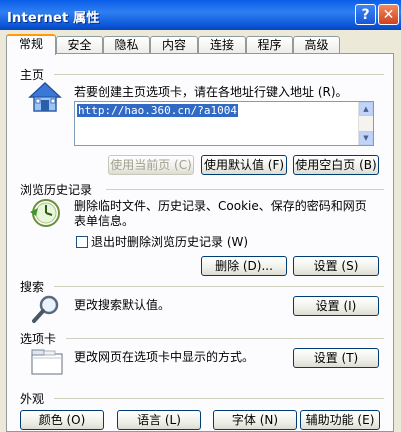 This screenshot has height=432, width=401. Describe the element at coordinates (174, 45) in the screenshot. I see `tab-content: 内容` at that location.